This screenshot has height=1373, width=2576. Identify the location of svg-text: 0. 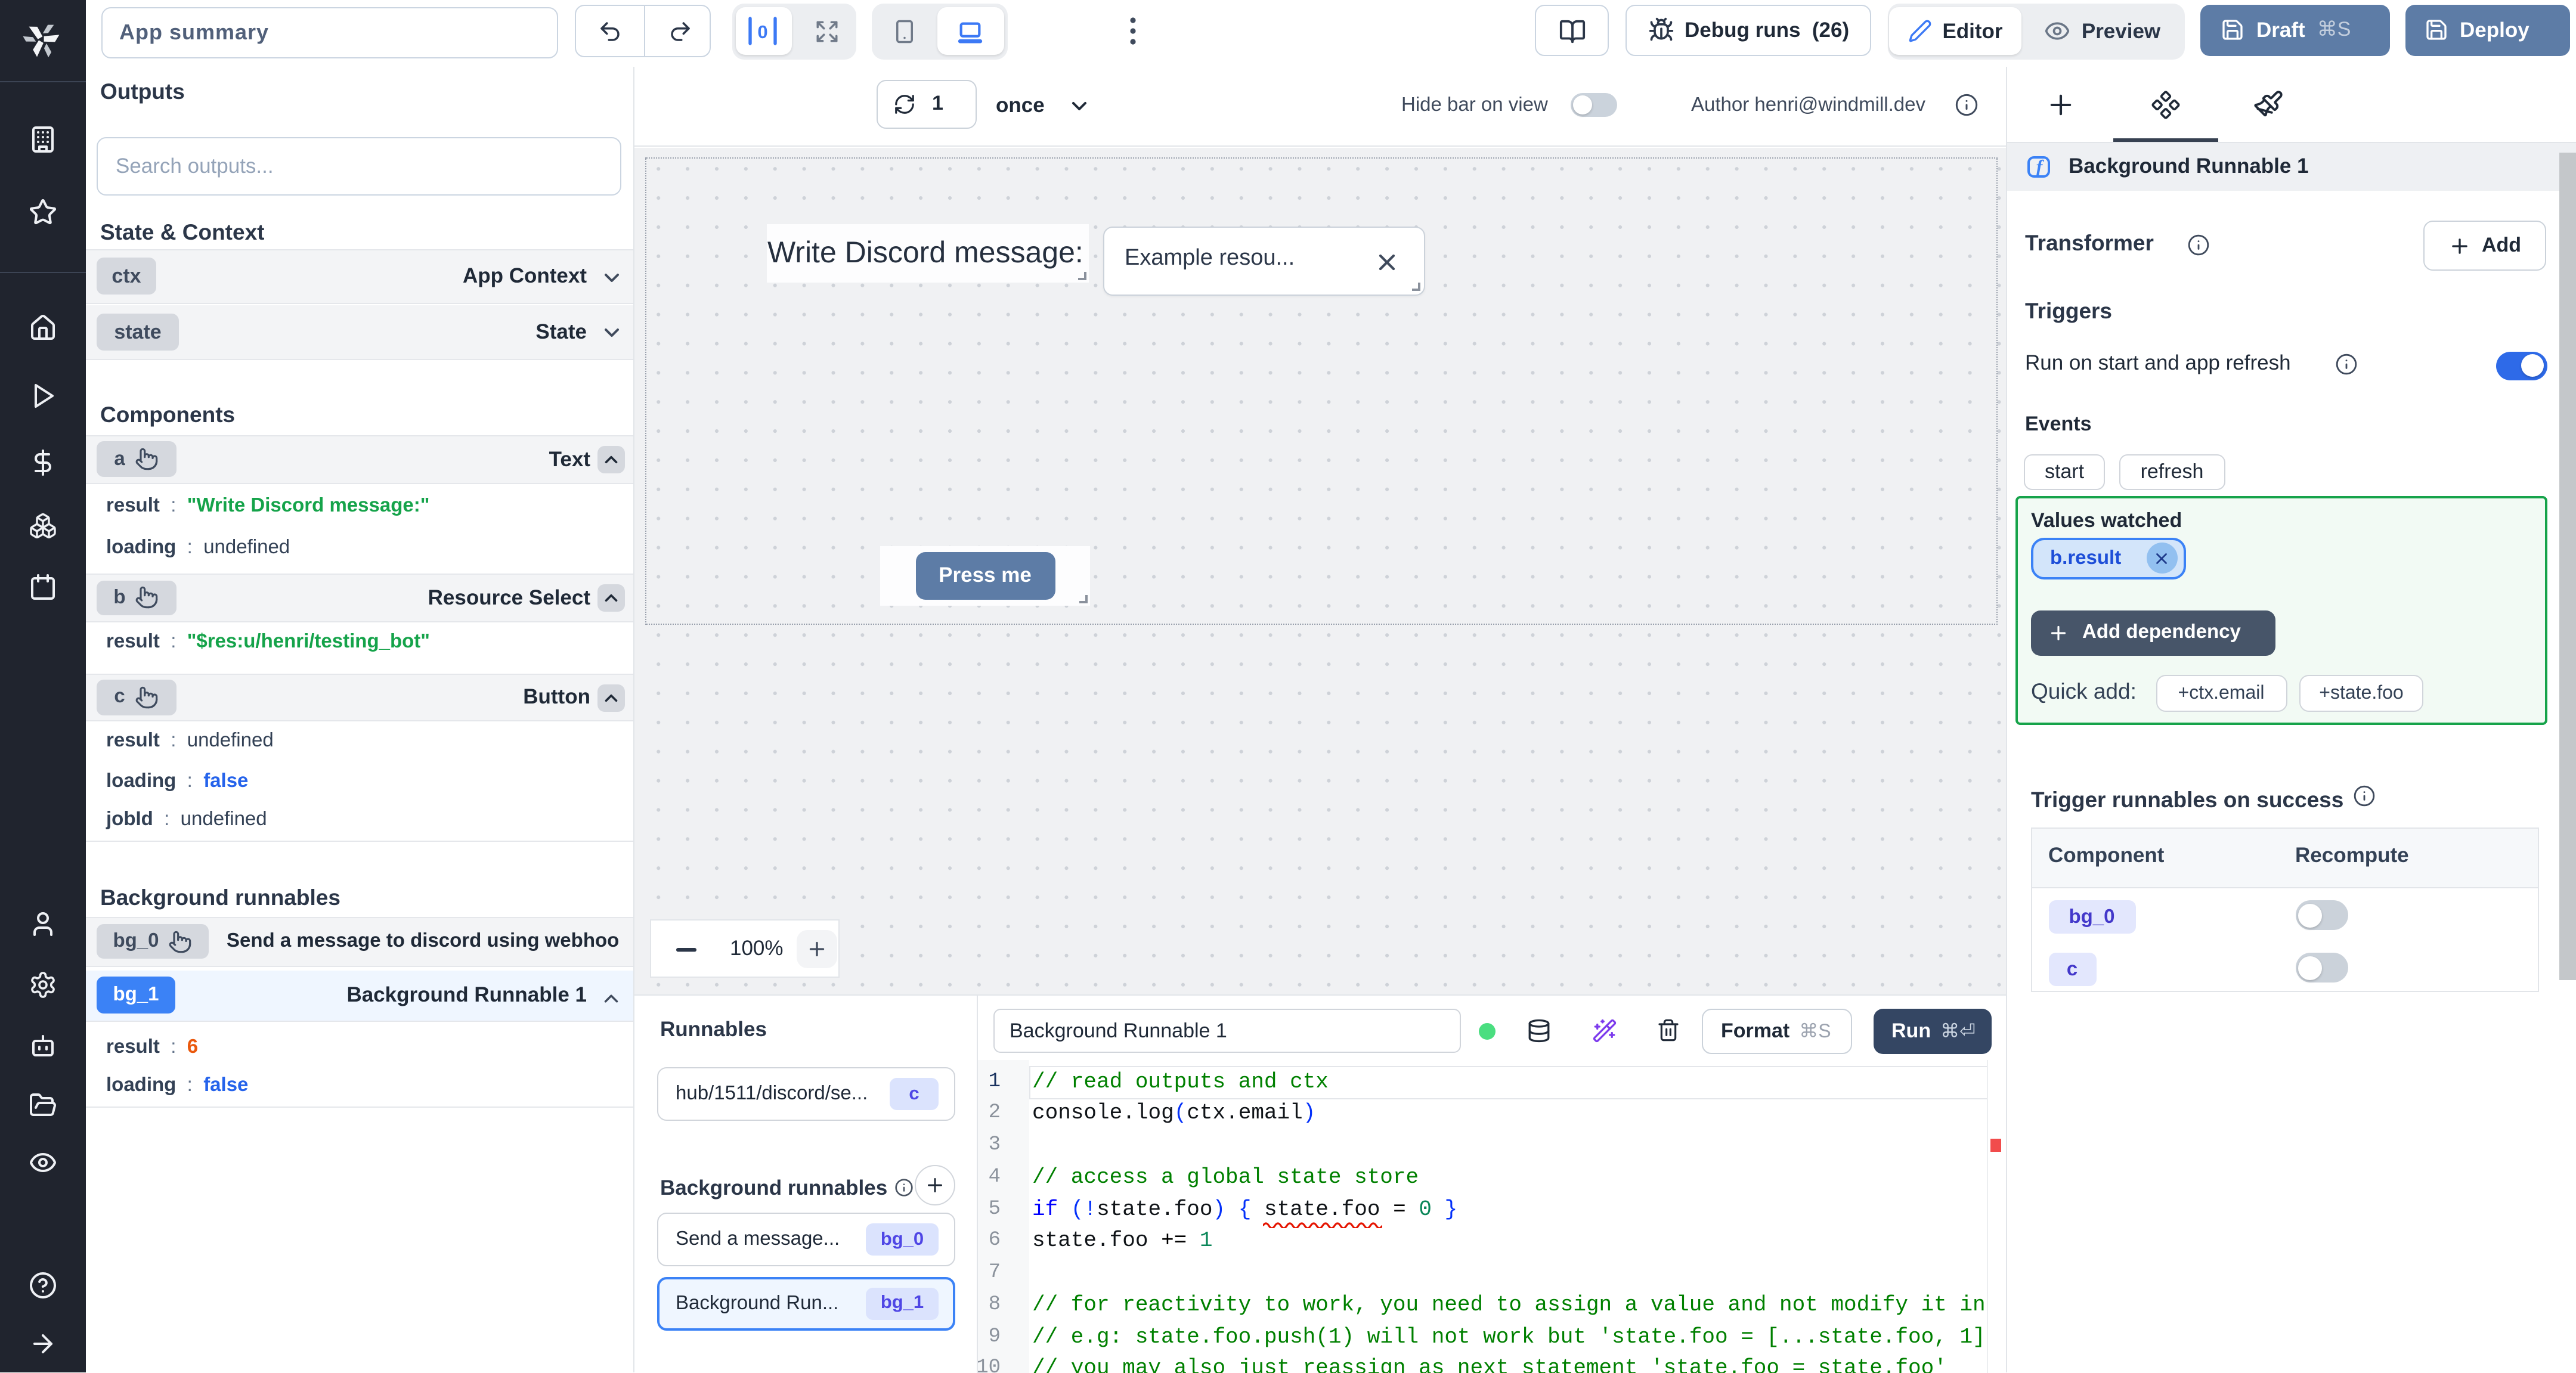
(762, 32).